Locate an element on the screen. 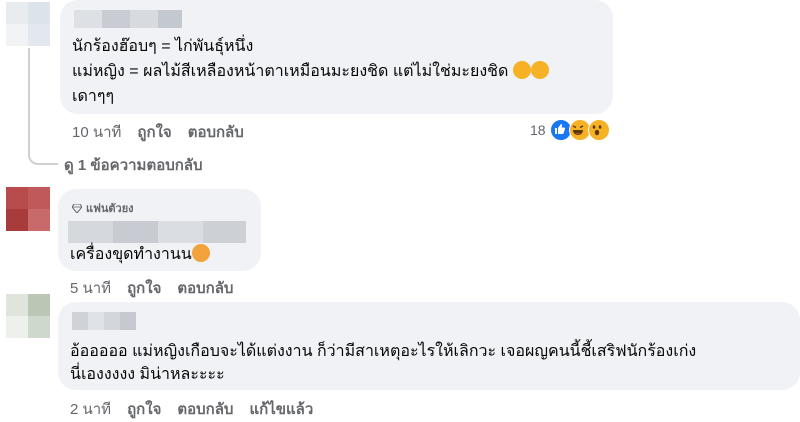  comment-actions: 10 นาที ถูกใจ ตอบกลับ is located at coordinates (158, 132).